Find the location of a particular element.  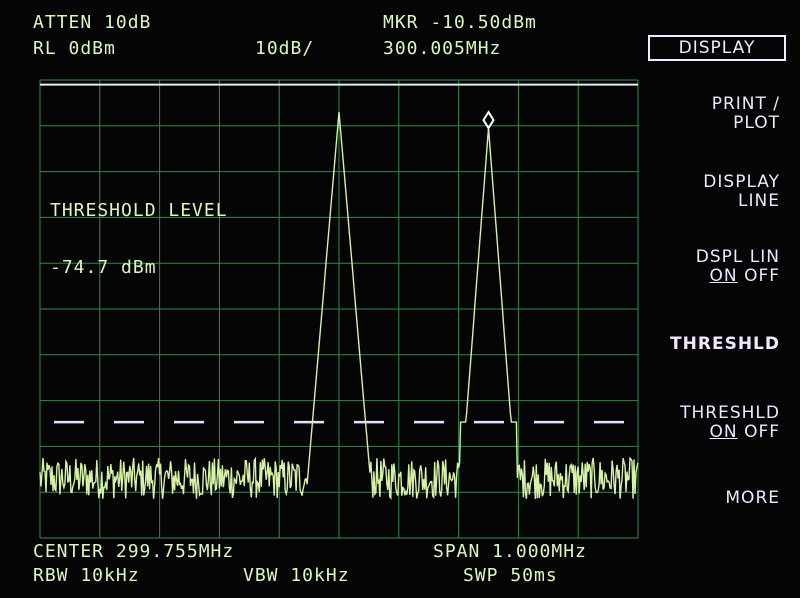

print-plot-softkey: PRINT / PLOT is located at coordinates (746, 114).